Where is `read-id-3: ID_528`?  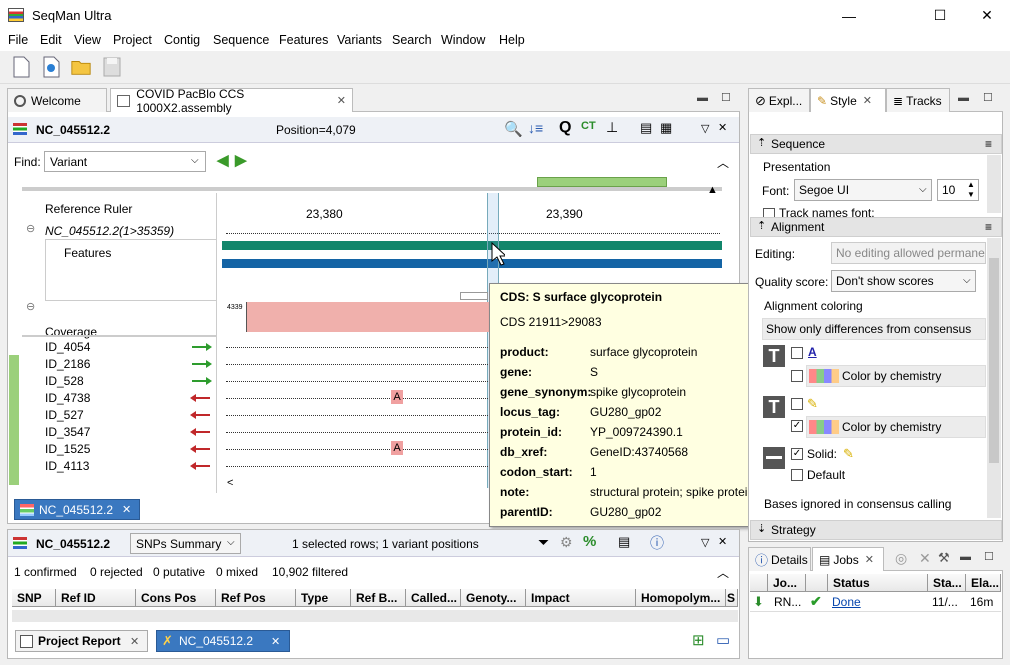
read-id-3: ID_528 is located at coordinates (64, 381).